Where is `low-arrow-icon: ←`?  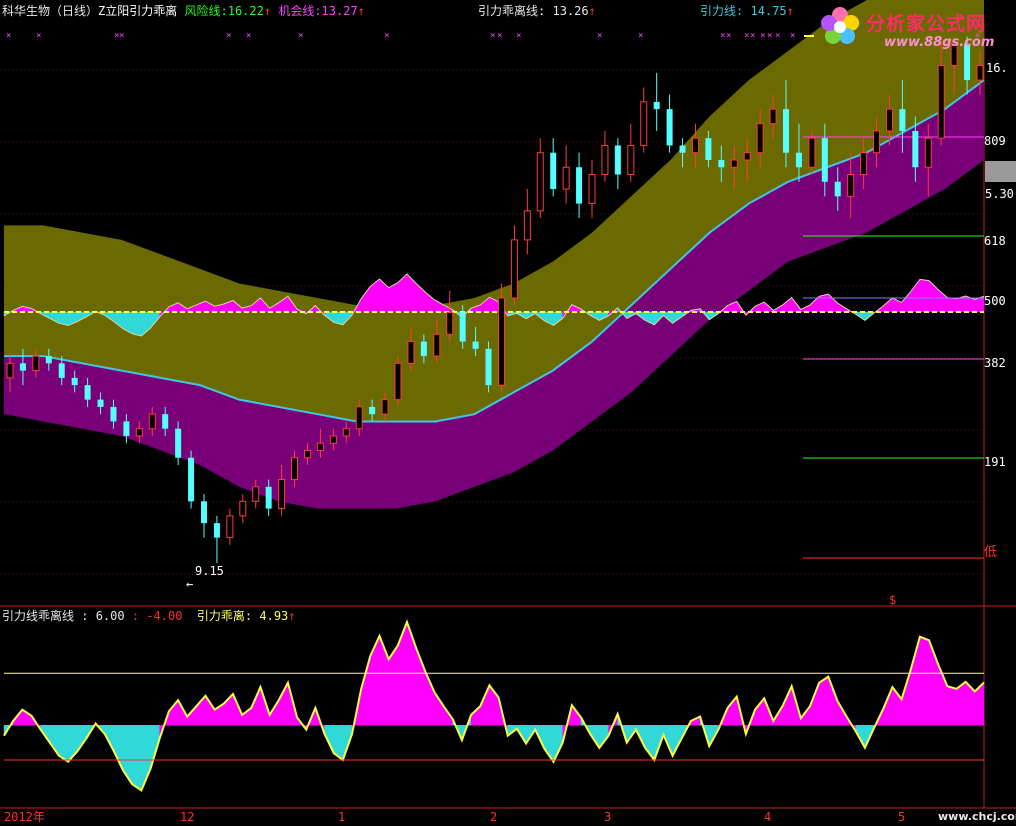
low-arrow-icon: ← is located at coordinates (190, 584).